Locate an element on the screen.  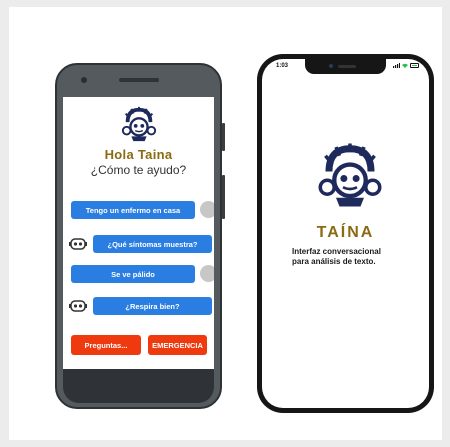
description-line-1: Interfaz conversacional is located at coordinates (336, 251).